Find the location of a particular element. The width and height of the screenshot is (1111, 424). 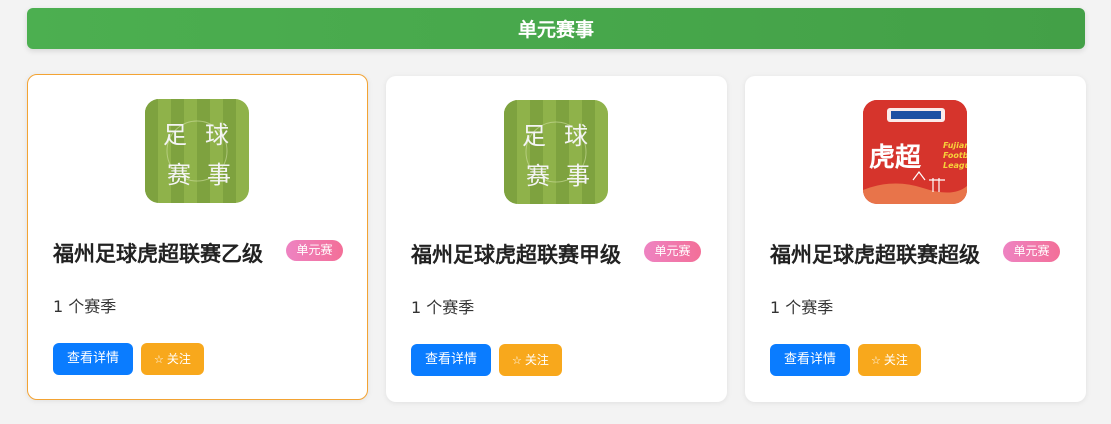

section-header: 单元赛事 is located at coordinates (556, 28).